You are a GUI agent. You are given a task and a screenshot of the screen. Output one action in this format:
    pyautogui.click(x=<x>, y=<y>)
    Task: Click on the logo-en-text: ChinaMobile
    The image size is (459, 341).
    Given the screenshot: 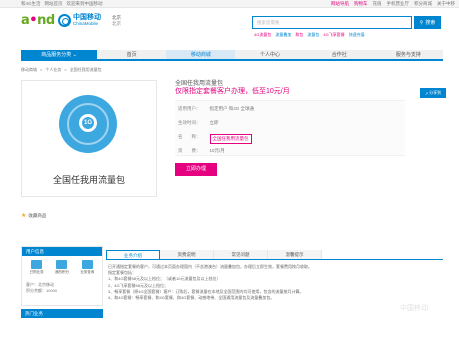 What is the action you would take?
    pyautogui.click(x=86, y=23)
    